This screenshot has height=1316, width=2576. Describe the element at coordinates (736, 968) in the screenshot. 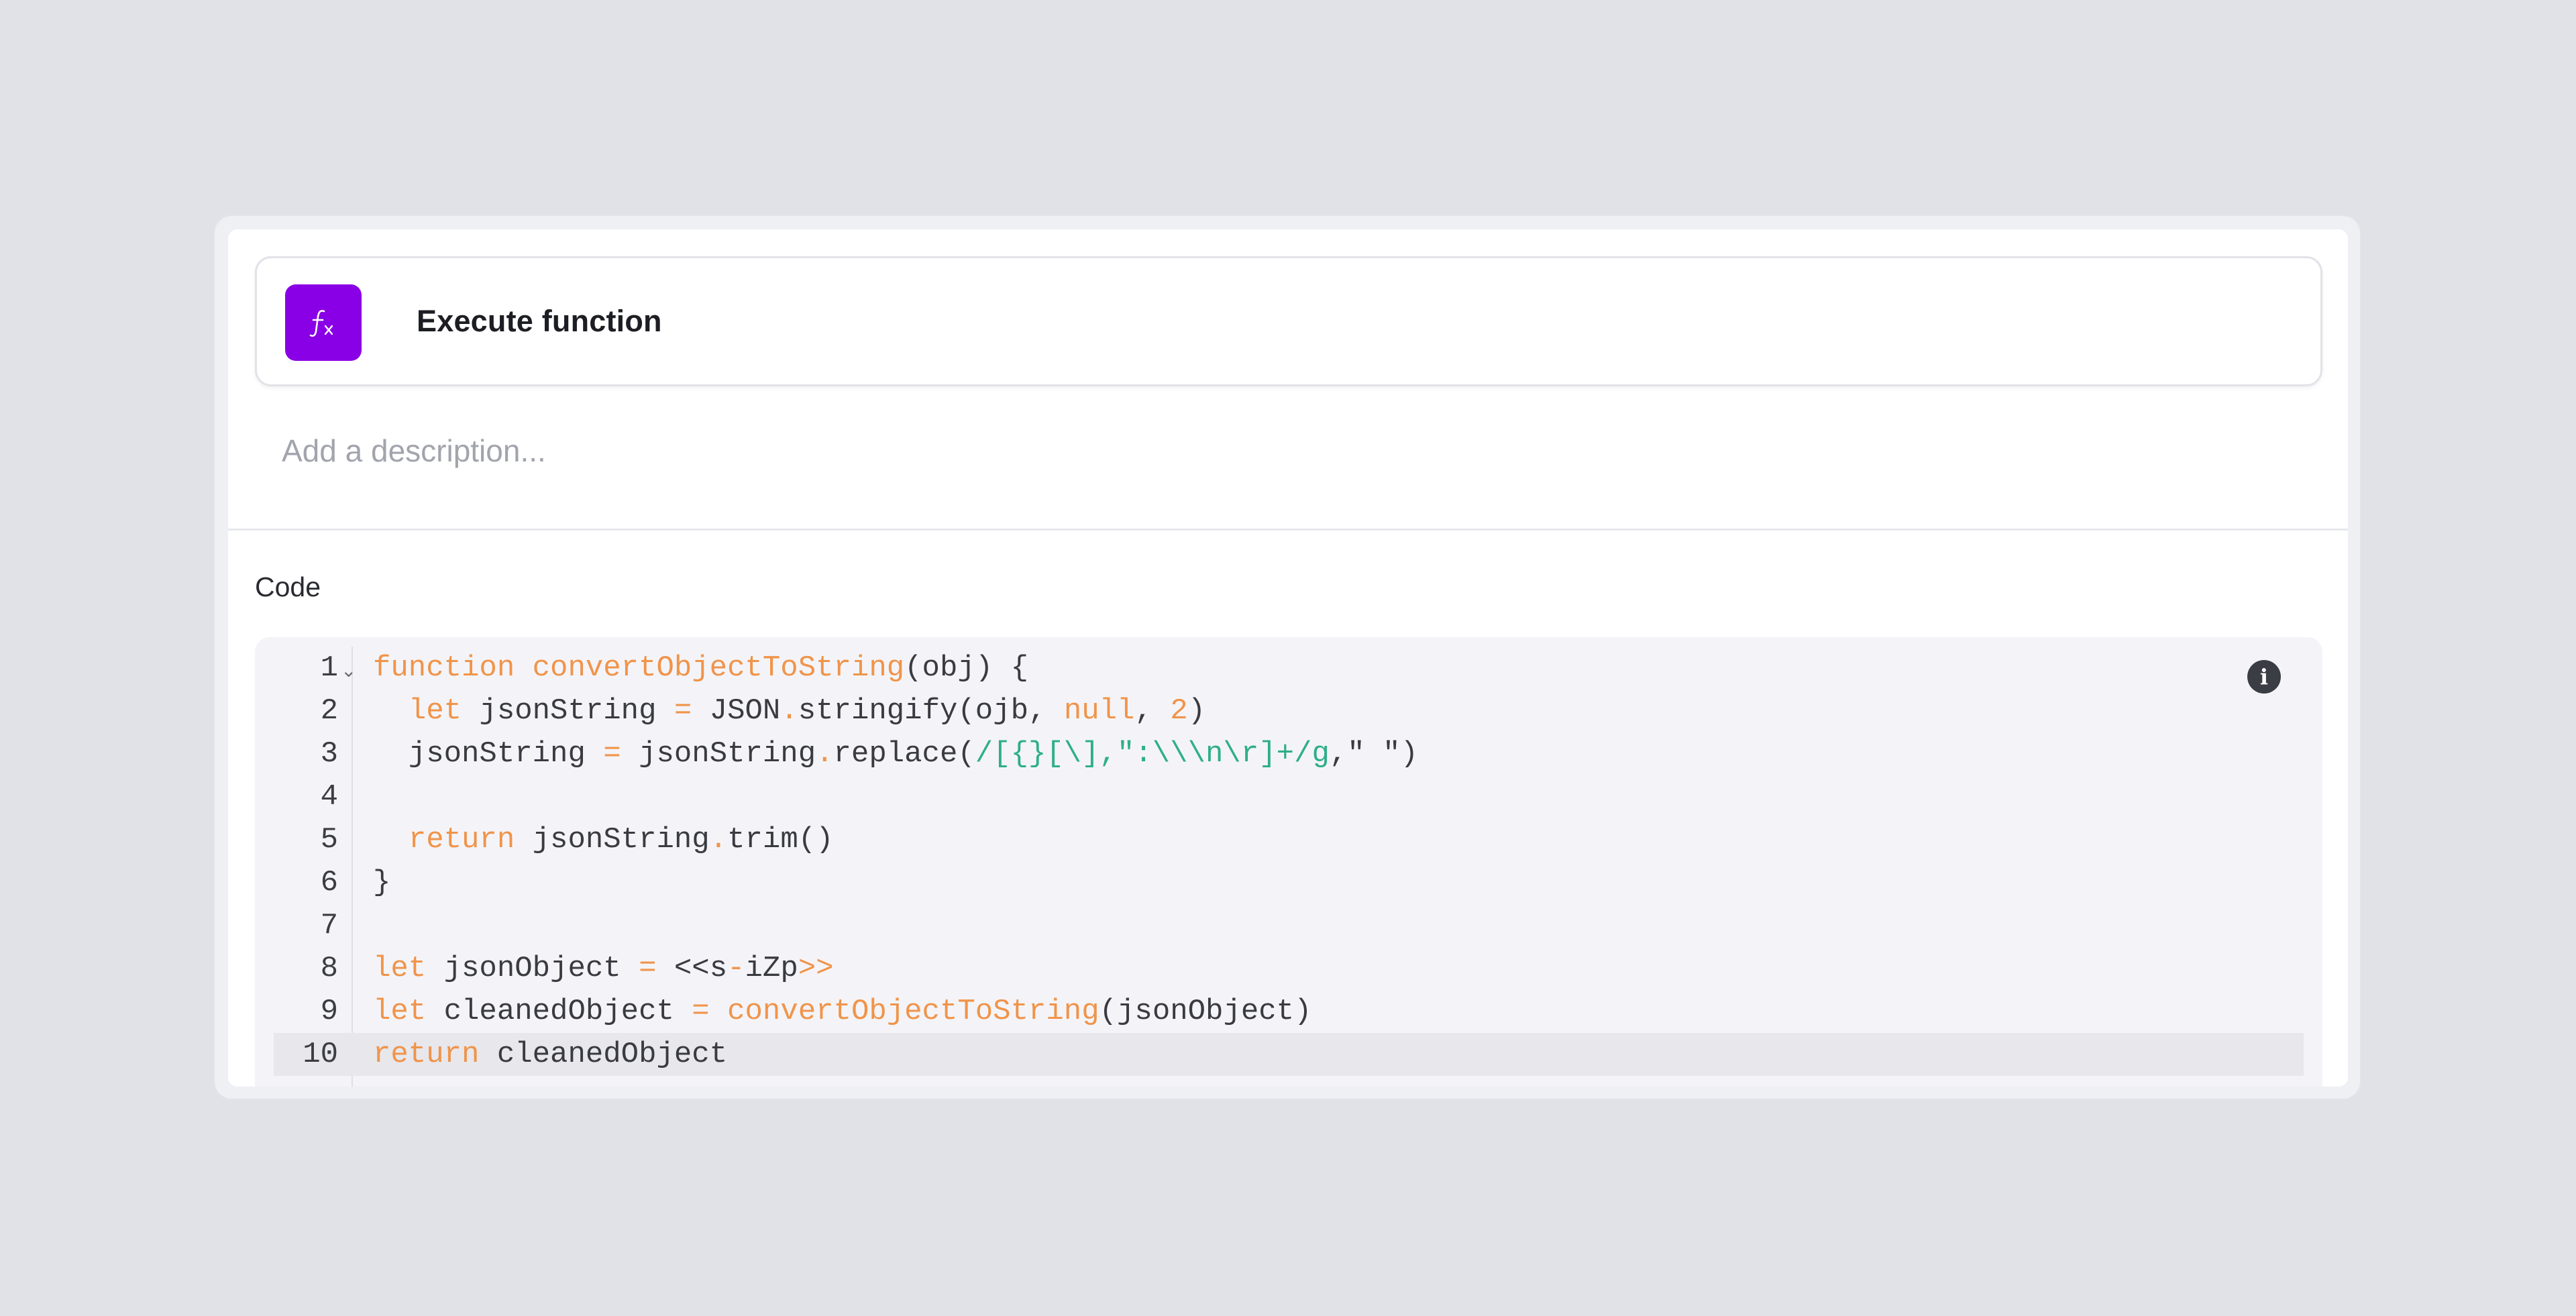

I see `code-token: -` at that location.